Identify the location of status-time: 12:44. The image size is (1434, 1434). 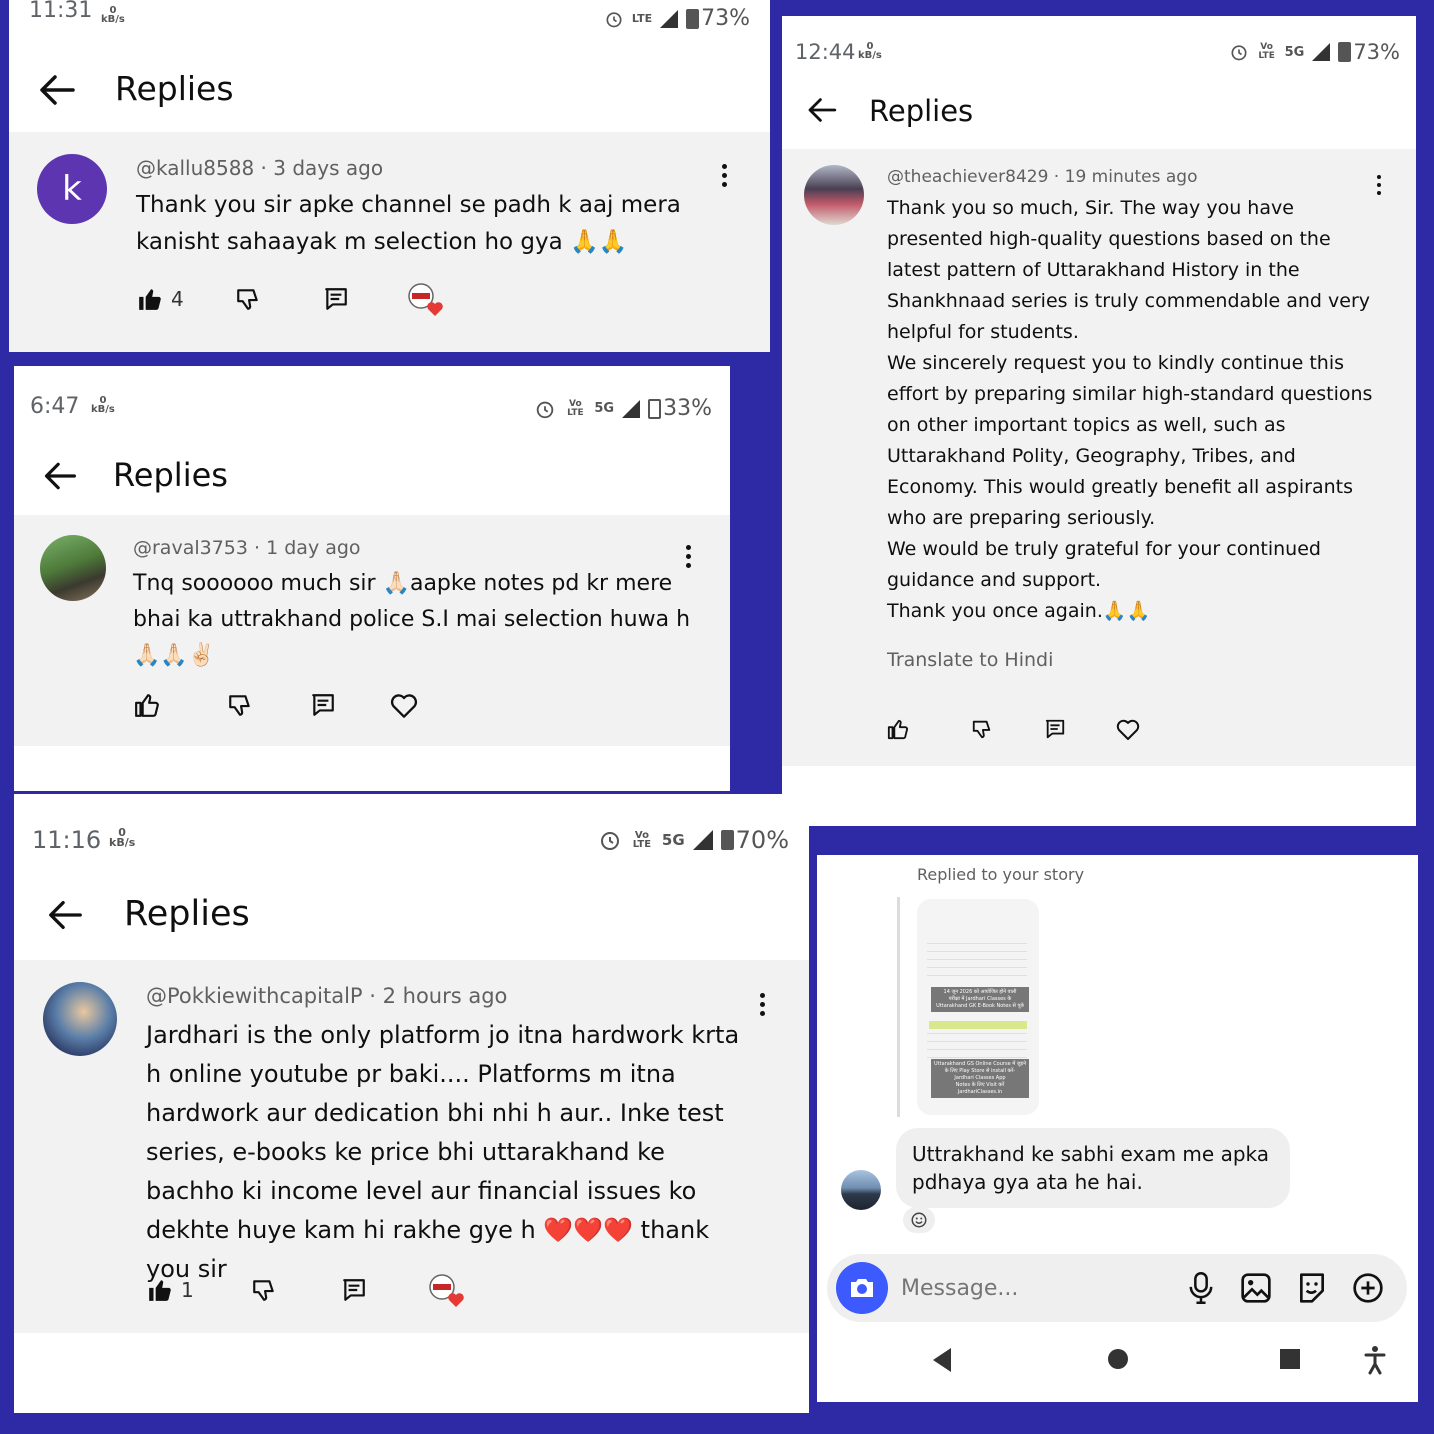
(825, 52).